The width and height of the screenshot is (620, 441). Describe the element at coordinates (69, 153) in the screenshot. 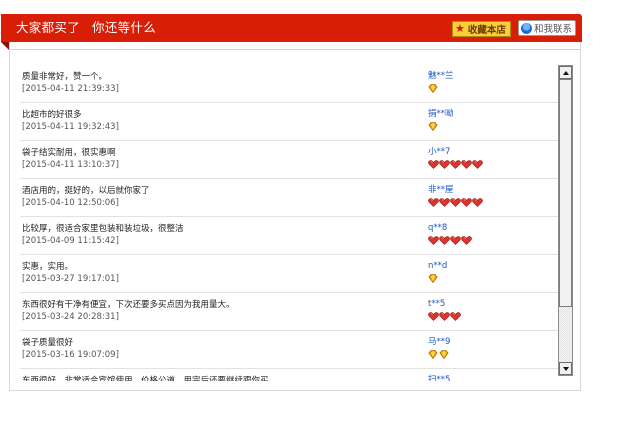

I see `review-comment: 袋子结实耐用，很实惠啊` at that location.